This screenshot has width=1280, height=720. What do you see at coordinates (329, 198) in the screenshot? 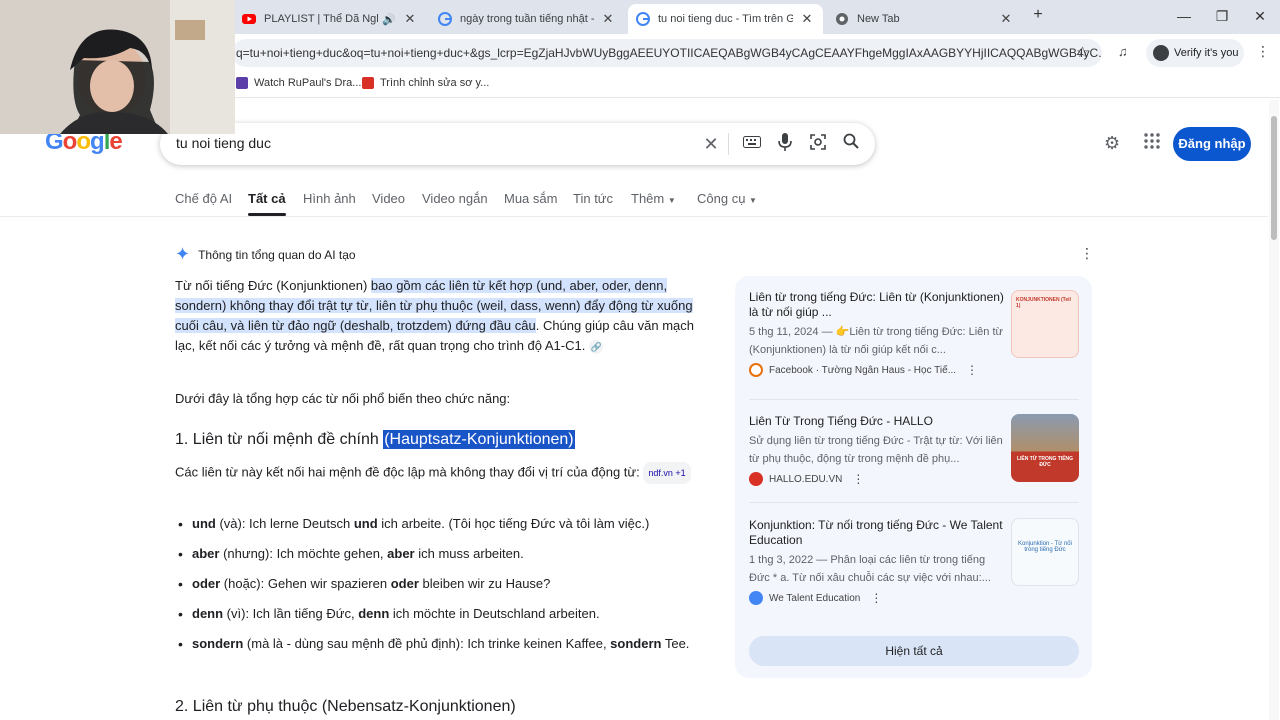
I see `tab-images: Hình ảnh` at bounding box center [329, 198].